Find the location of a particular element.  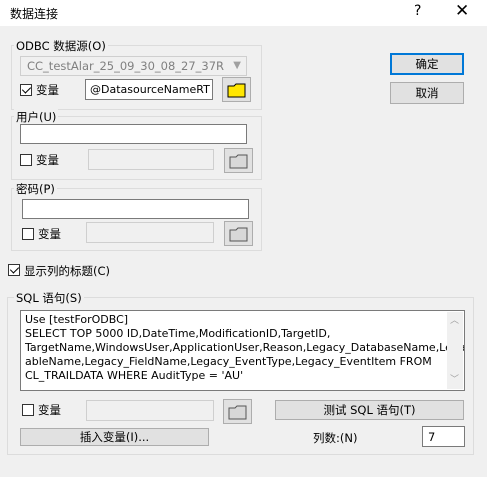

columns-input: 7 is located at coordinates (443, 436).